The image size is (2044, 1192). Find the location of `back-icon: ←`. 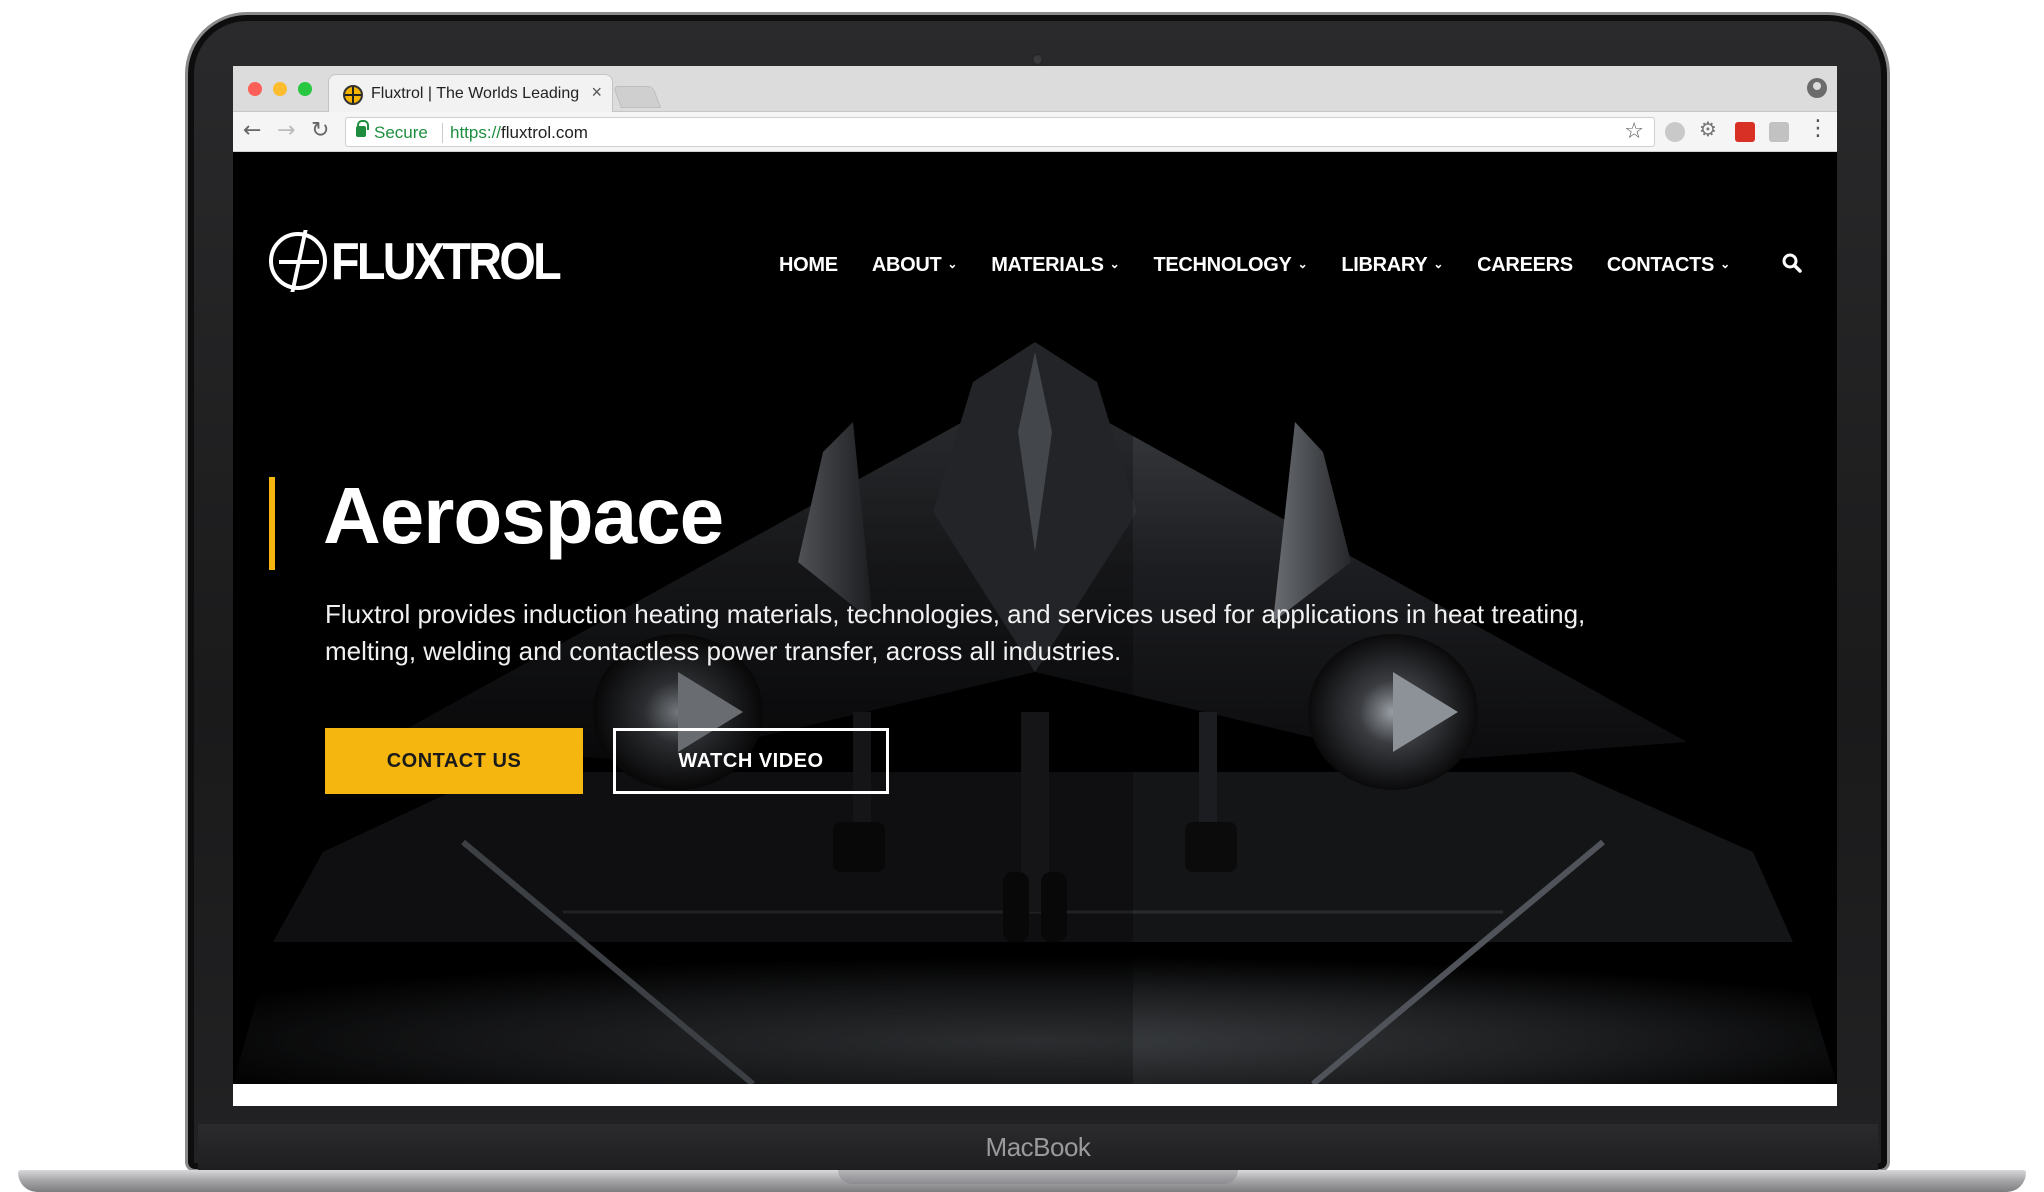

back-icon: ← is located at coordinates (252, 130).